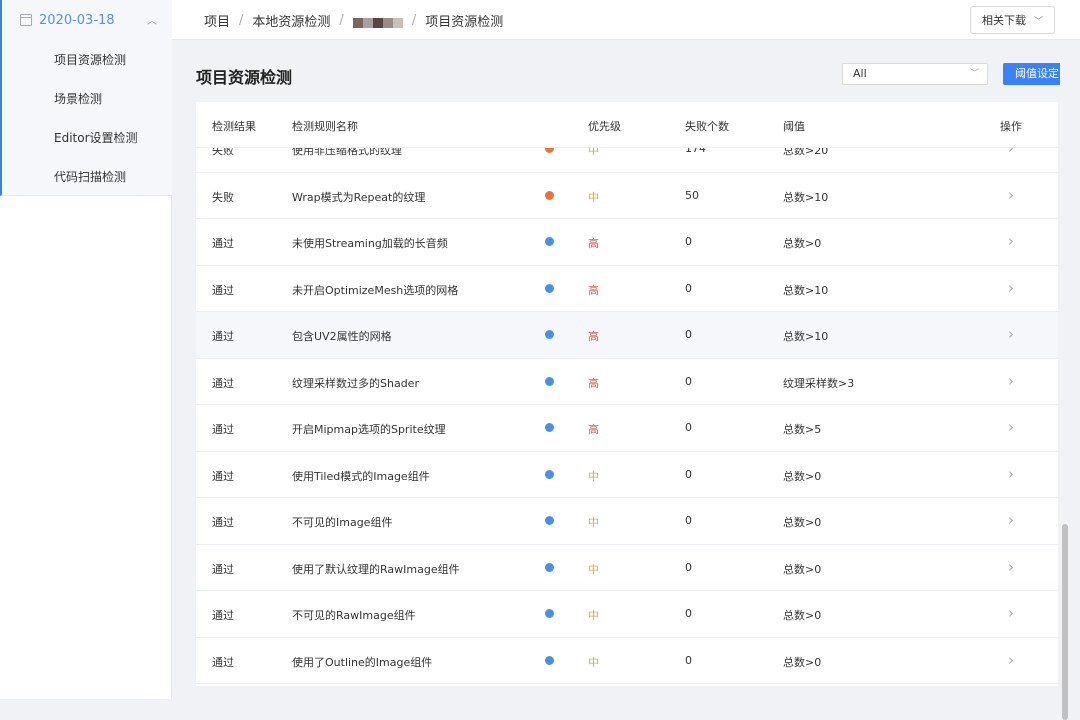 The image size is (1080, 720). What do you see at coordinates (223, 197) in the screenshot?
I see `result-cell: 失败` at bounding box center [223, 197].